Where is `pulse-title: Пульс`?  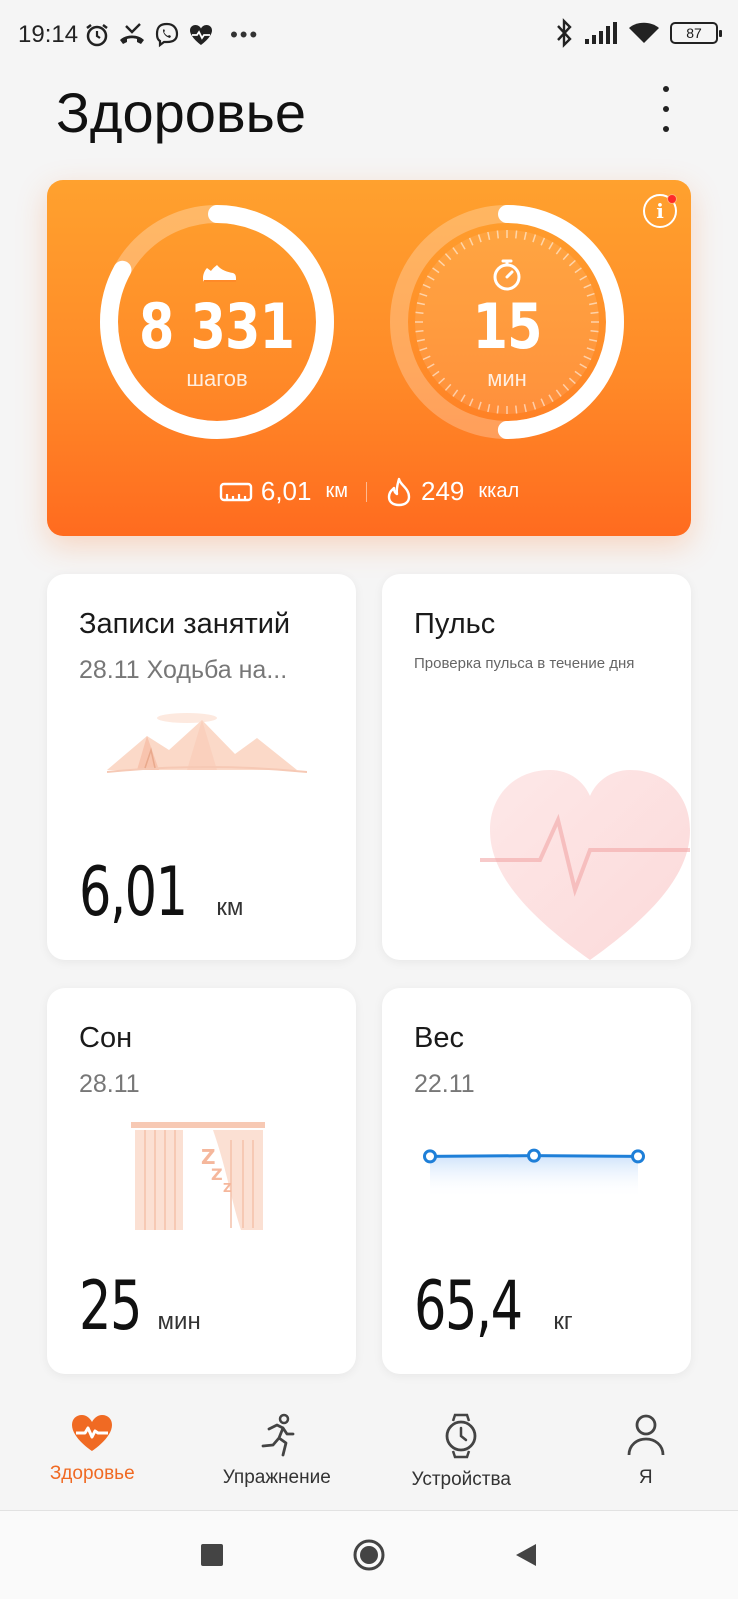
pulse-title: Пульс is located at coordinates (455, 624).